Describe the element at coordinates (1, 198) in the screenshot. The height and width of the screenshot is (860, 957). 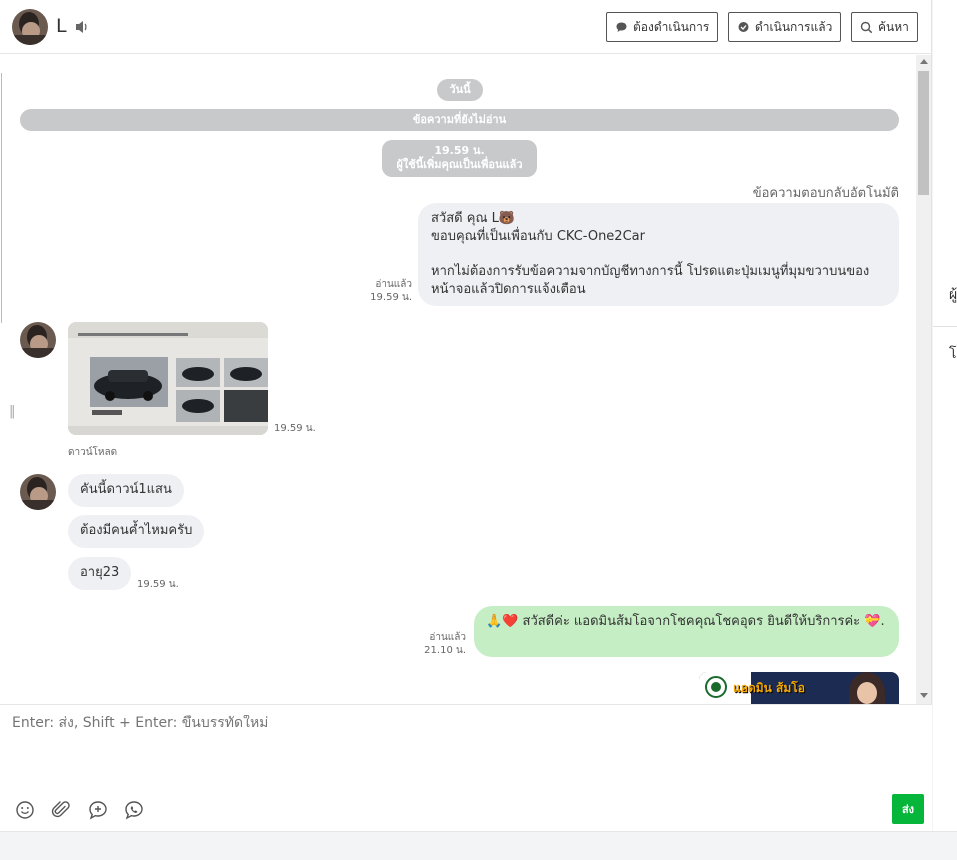
I see `left-divider` at that location.